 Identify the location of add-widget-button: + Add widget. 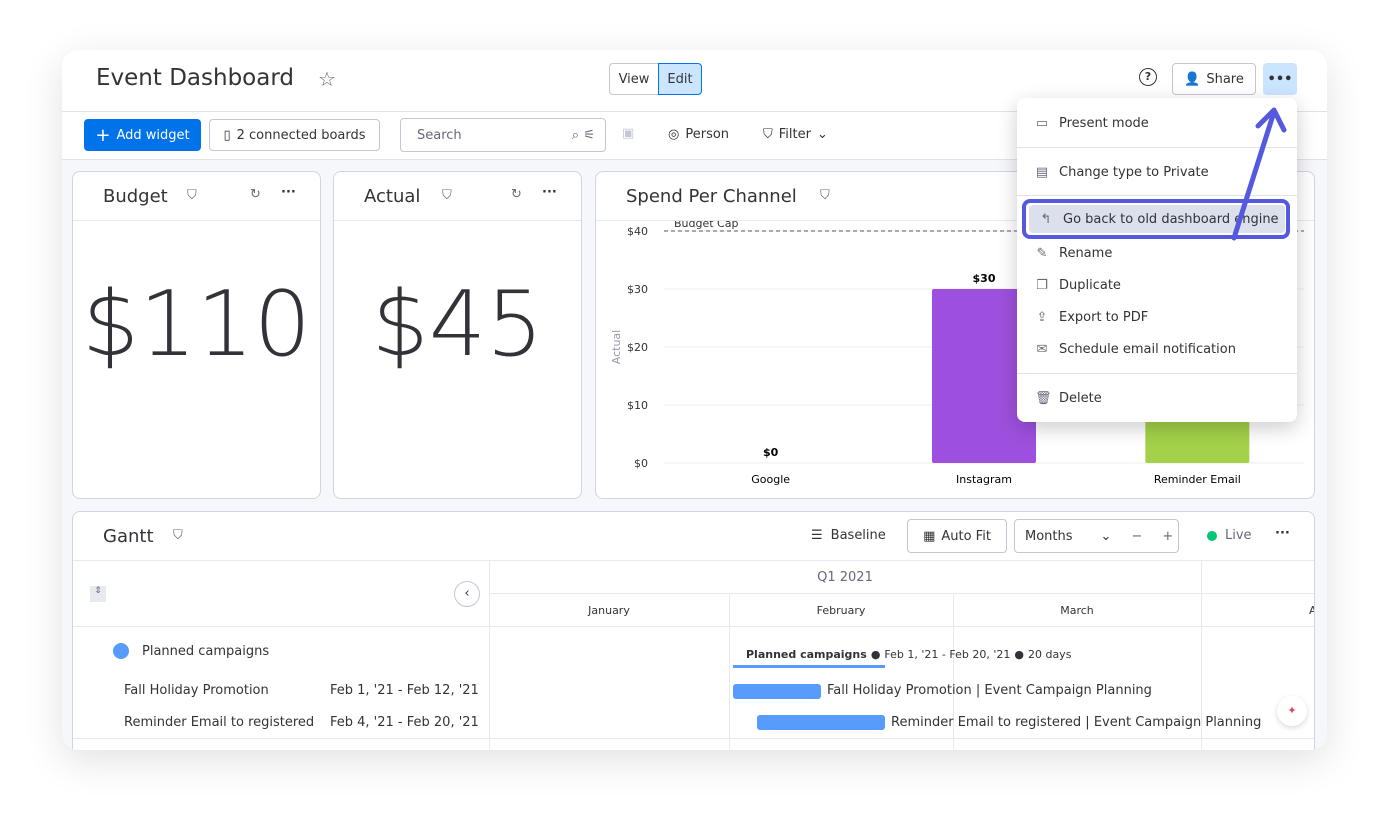
(142, 135).